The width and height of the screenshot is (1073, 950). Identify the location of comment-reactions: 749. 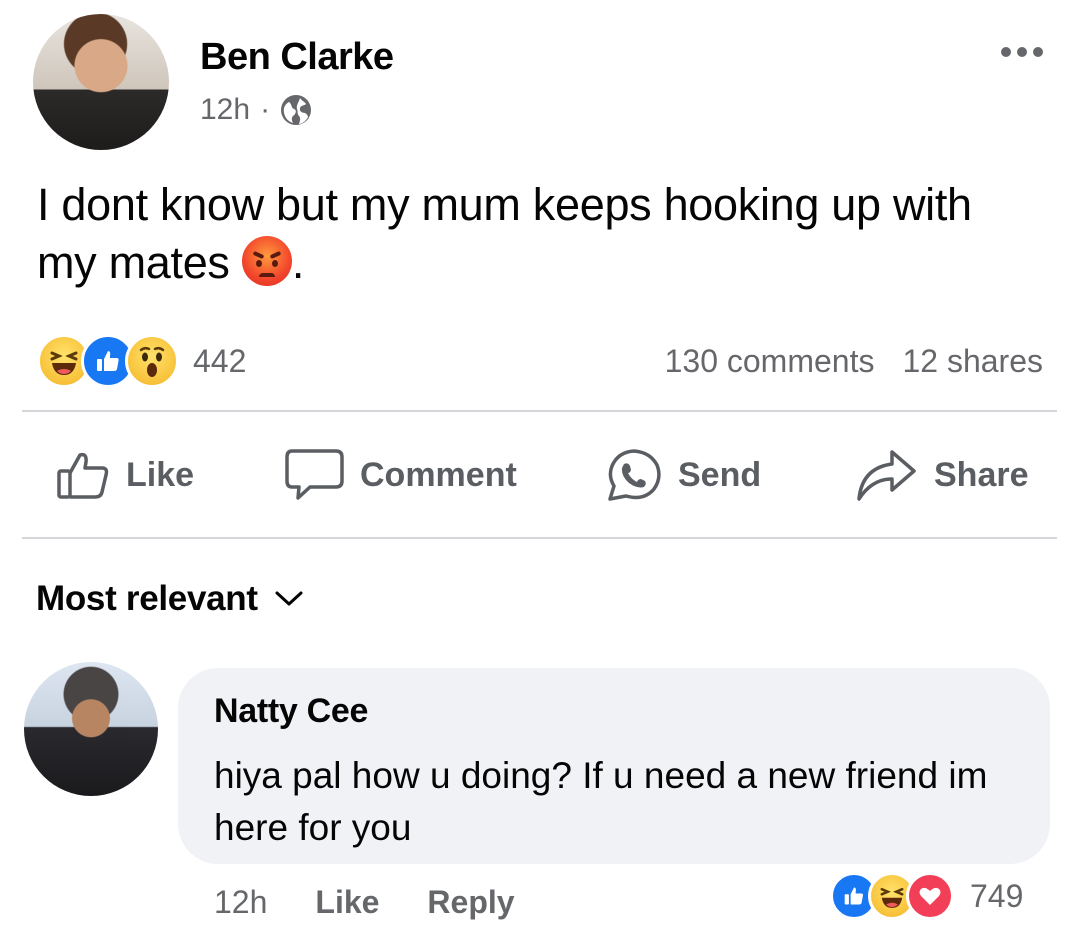
(926, 896).